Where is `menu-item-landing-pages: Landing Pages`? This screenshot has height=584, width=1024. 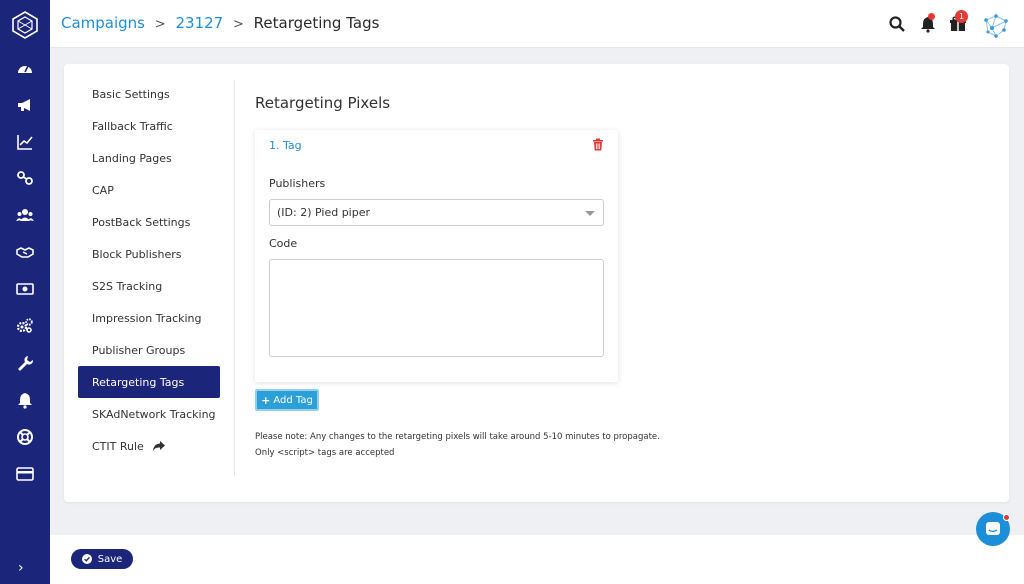 menu-item-landing-pages: Landing Pages is located at coordinates (149, 158).